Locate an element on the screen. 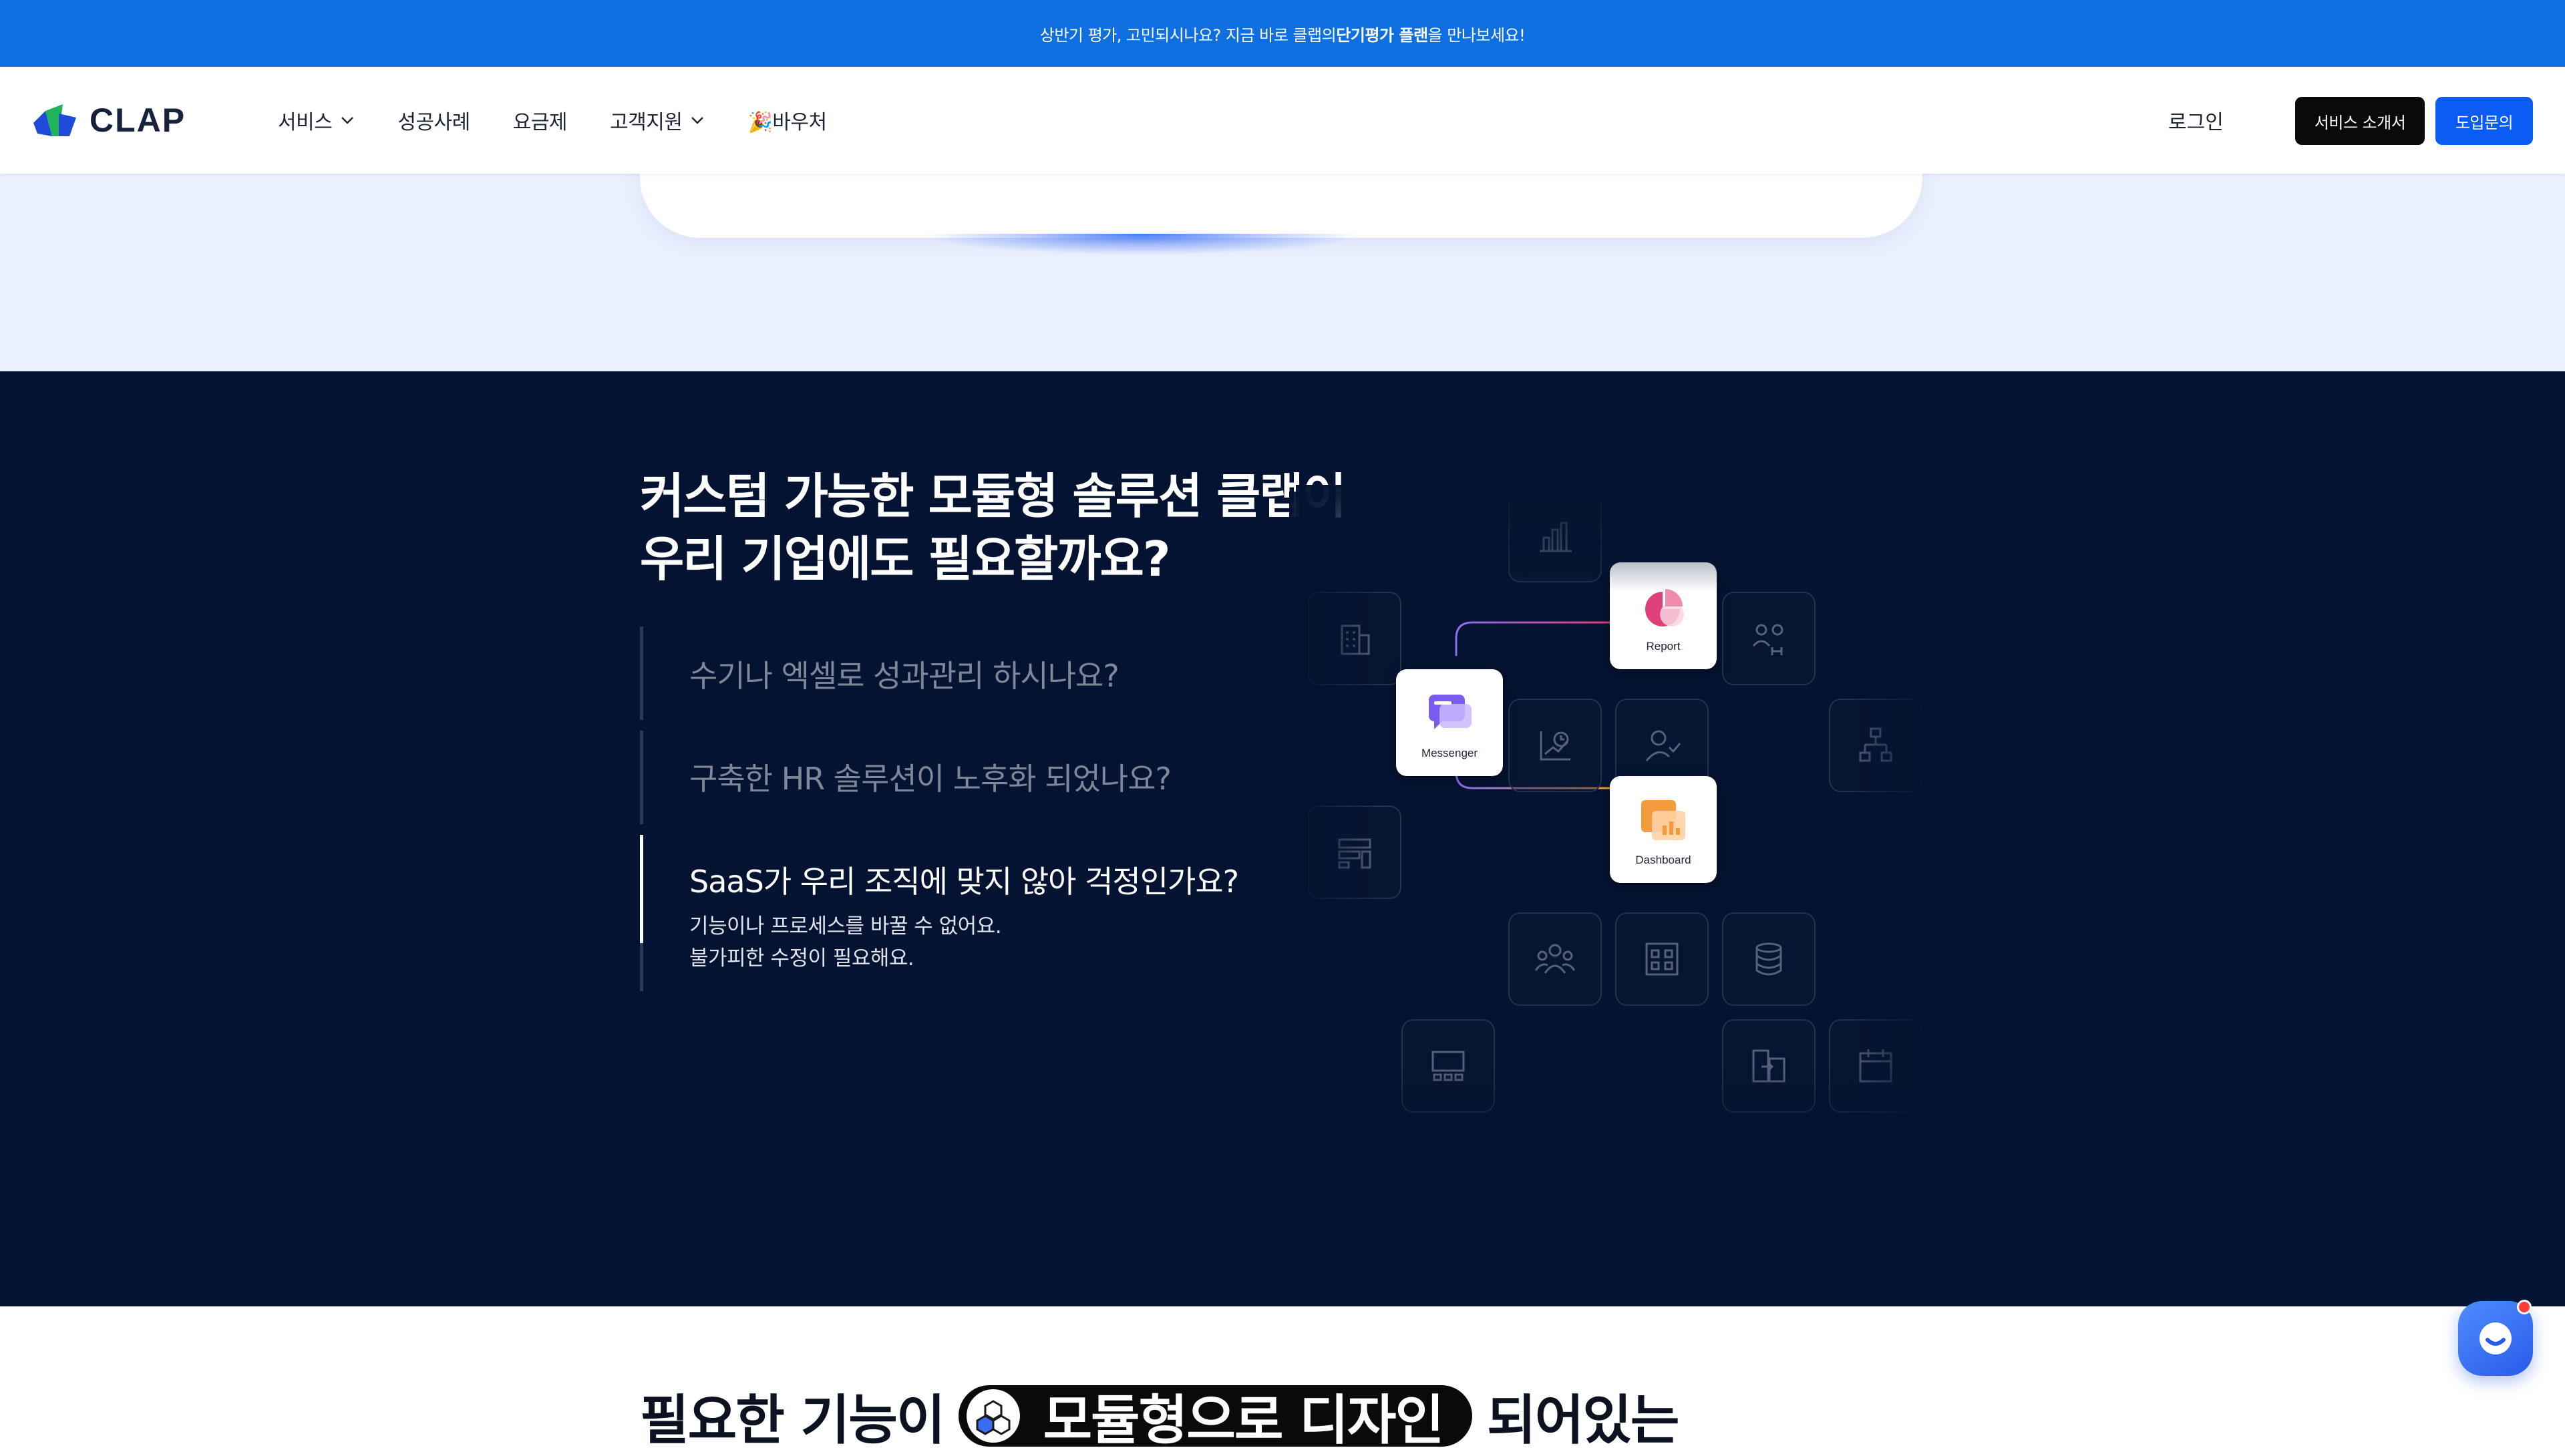 This screenshot has height=1456, width=2565. people-icon is located at coordinates (1767, 639).